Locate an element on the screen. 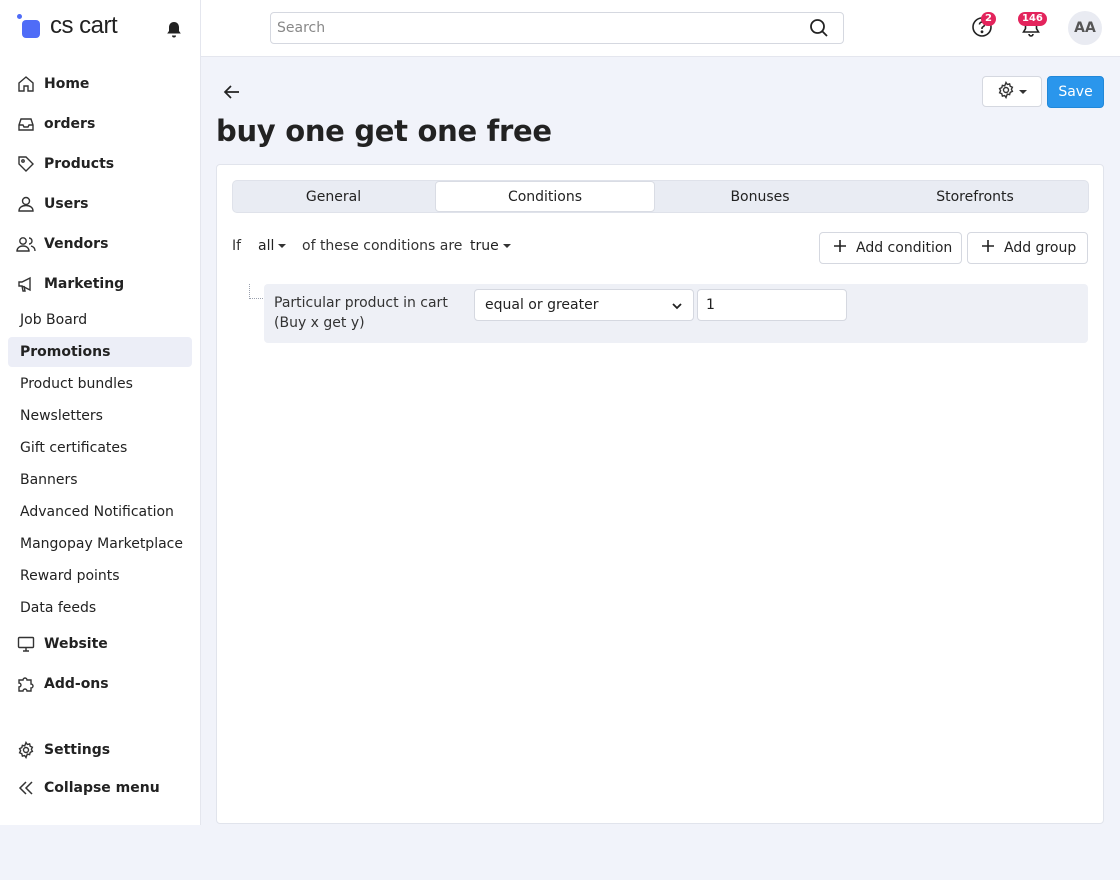 Image resolution: width=1120 pixels, height=880 pixels. sidebar-item-label: Reward points is located at coordinates (70, 576).